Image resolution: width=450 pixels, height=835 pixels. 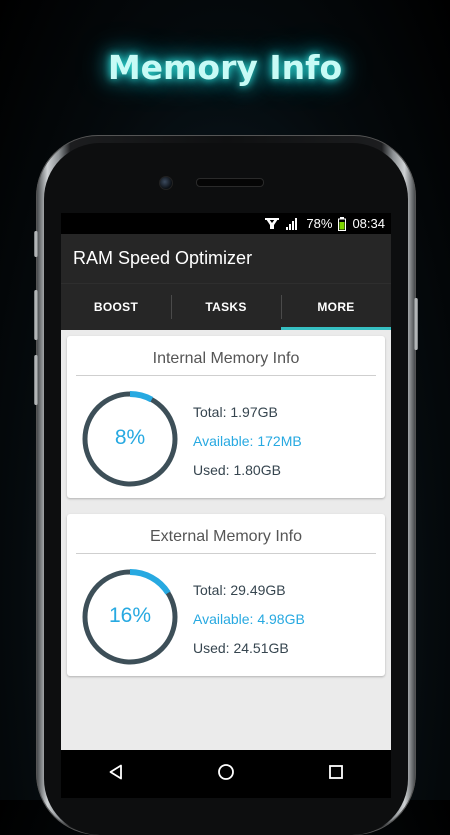 I want to click on nav-bar, so click(x=226, y=774).